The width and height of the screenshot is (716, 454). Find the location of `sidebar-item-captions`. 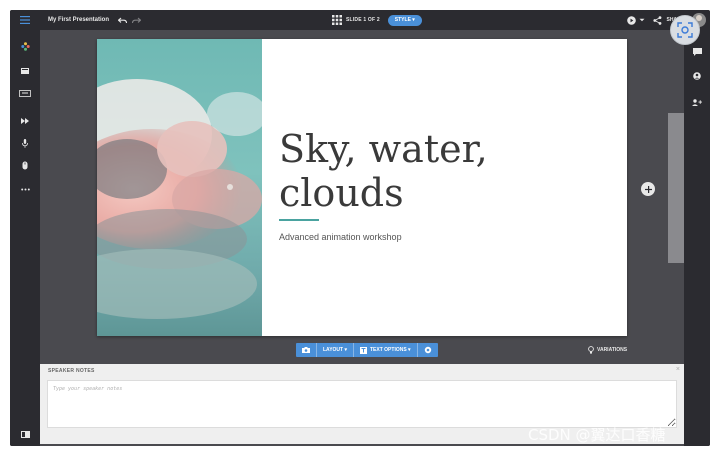

sidebar-item-captions is located at coordinates (25, 93).